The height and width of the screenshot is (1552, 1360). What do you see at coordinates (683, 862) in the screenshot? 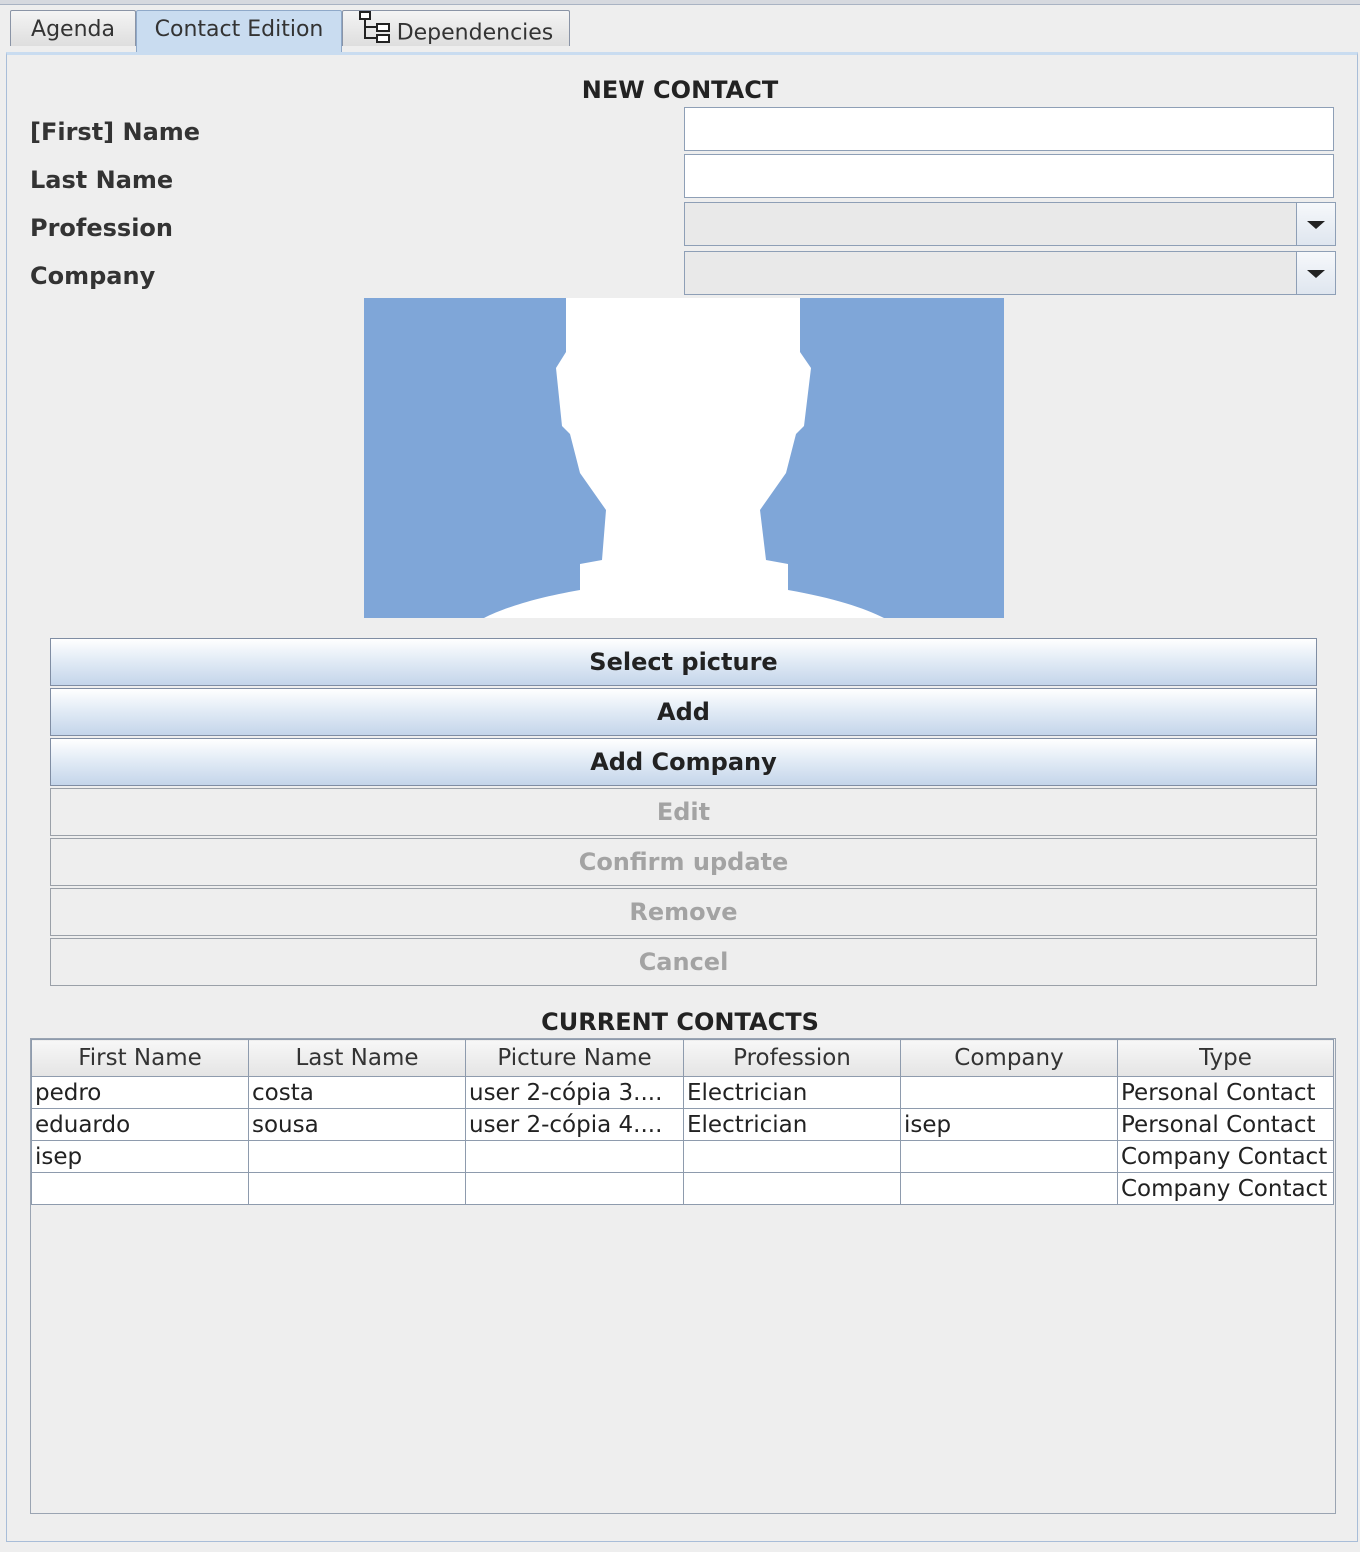
I see `confirm-update-button: Confirm update` at bounding box center [683, 862].